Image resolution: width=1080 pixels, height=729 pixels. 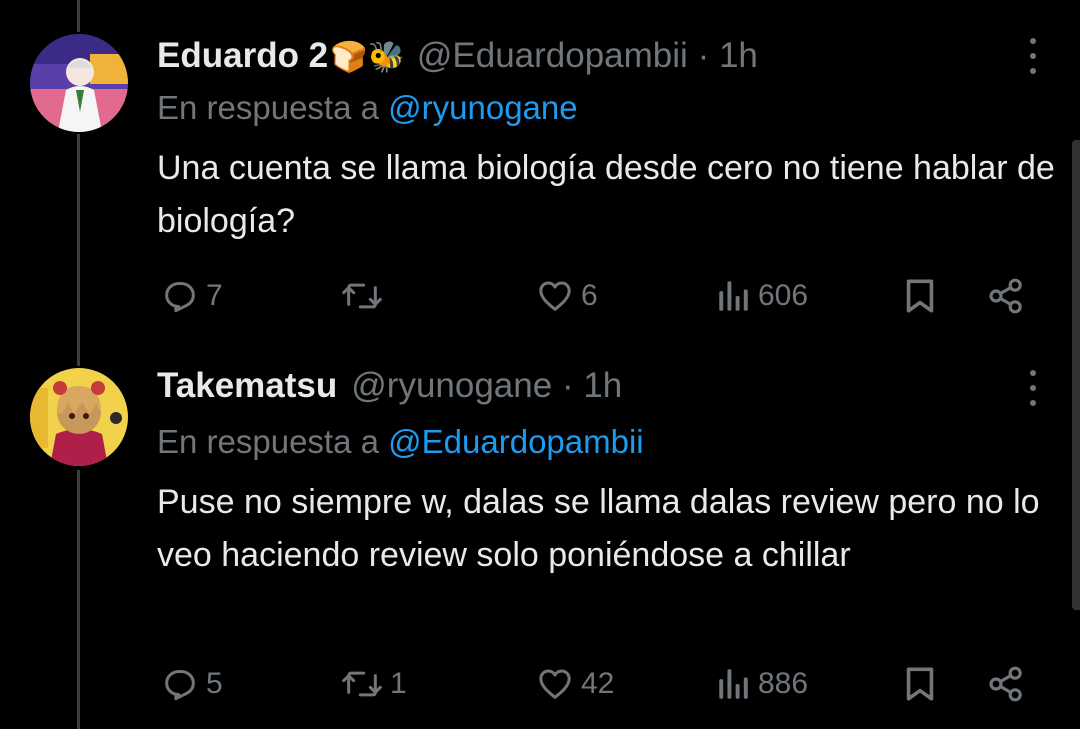 I want to click on reply-button: 7, so click(x=191, y=296).